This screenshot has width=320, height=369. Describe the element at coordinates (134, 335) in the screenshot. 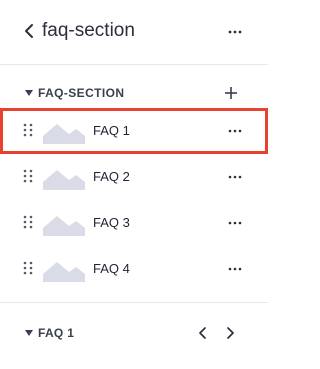

I see `item-navigator: FAQ 1` at that location.